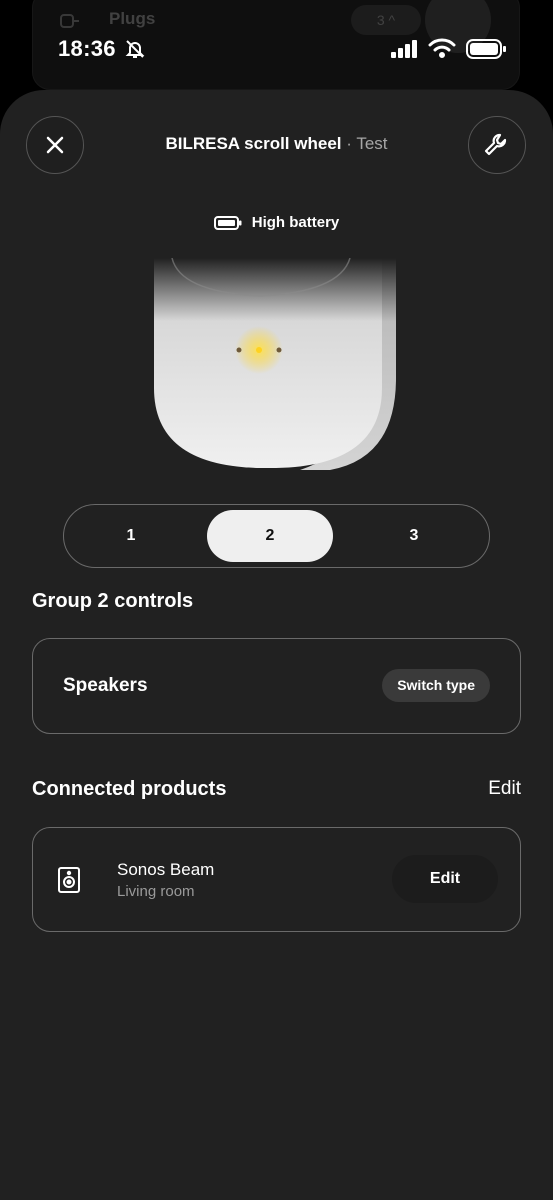 The height and width of the screenshot is (1200, 553). Describe the element at coordinates (442, 48) in the screenshot. I see `wifi-icon` at that location.